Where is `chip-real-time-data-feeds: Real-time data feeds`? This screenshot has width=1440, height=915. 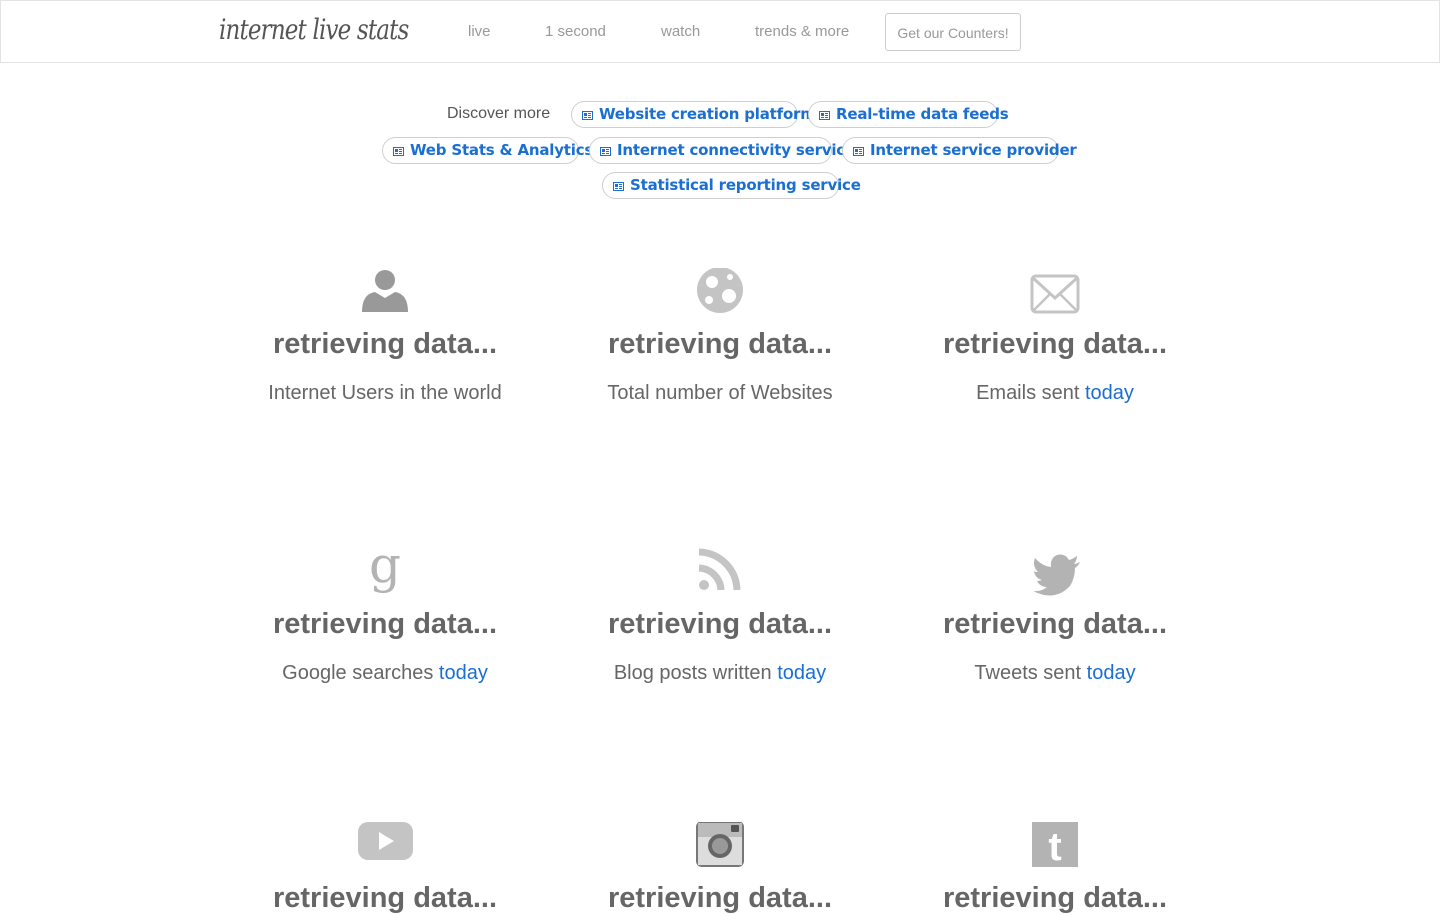
chip-real-time-data-feeds: Real-time data feeds is located at coordinates (908, 114).